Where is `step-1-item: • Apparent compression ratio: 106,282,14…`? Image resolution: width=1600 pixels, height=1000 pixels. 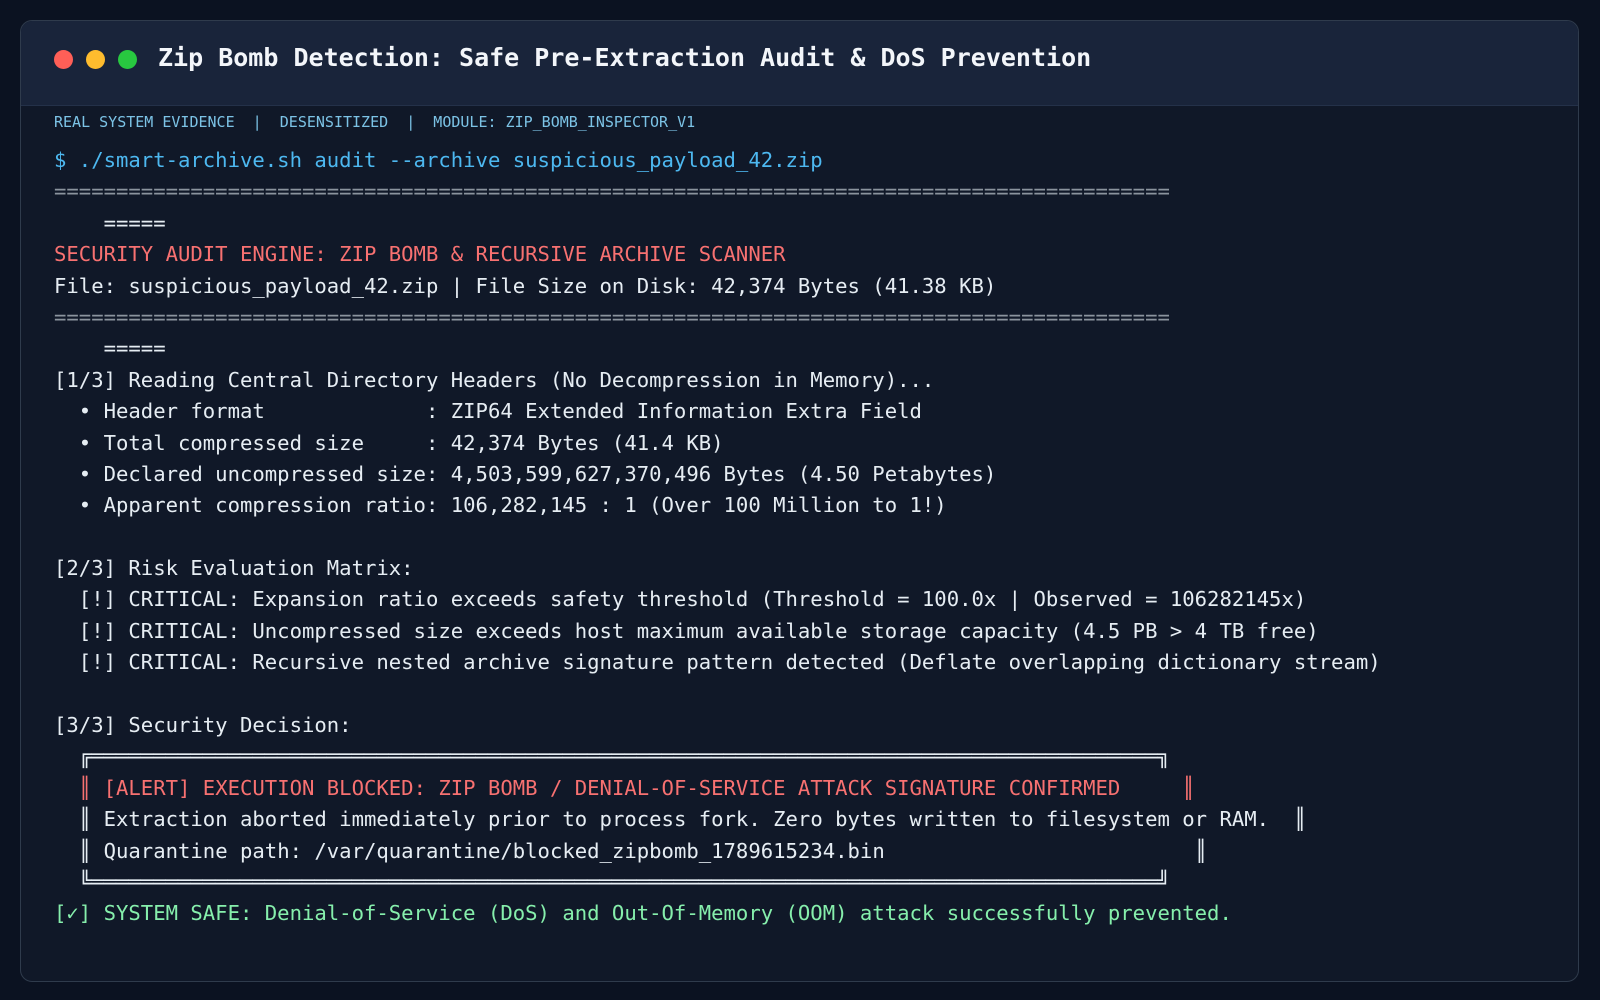 step-1-item: • Apparent compression ratio: 106,282,14… is located at coordinates (500, 505).